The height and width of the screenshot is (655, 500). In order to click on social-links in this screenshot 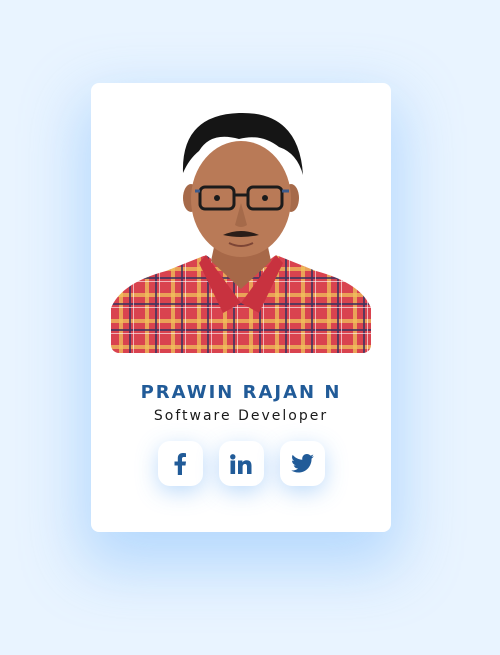, I will do `click(241, 463)`.